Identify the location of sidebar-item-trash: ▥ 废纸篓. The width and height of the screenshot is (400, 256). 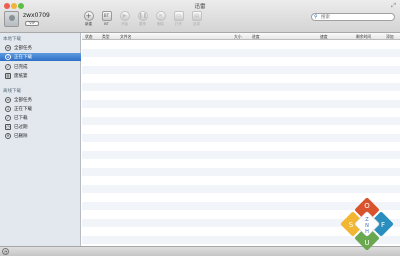
(40, 76).